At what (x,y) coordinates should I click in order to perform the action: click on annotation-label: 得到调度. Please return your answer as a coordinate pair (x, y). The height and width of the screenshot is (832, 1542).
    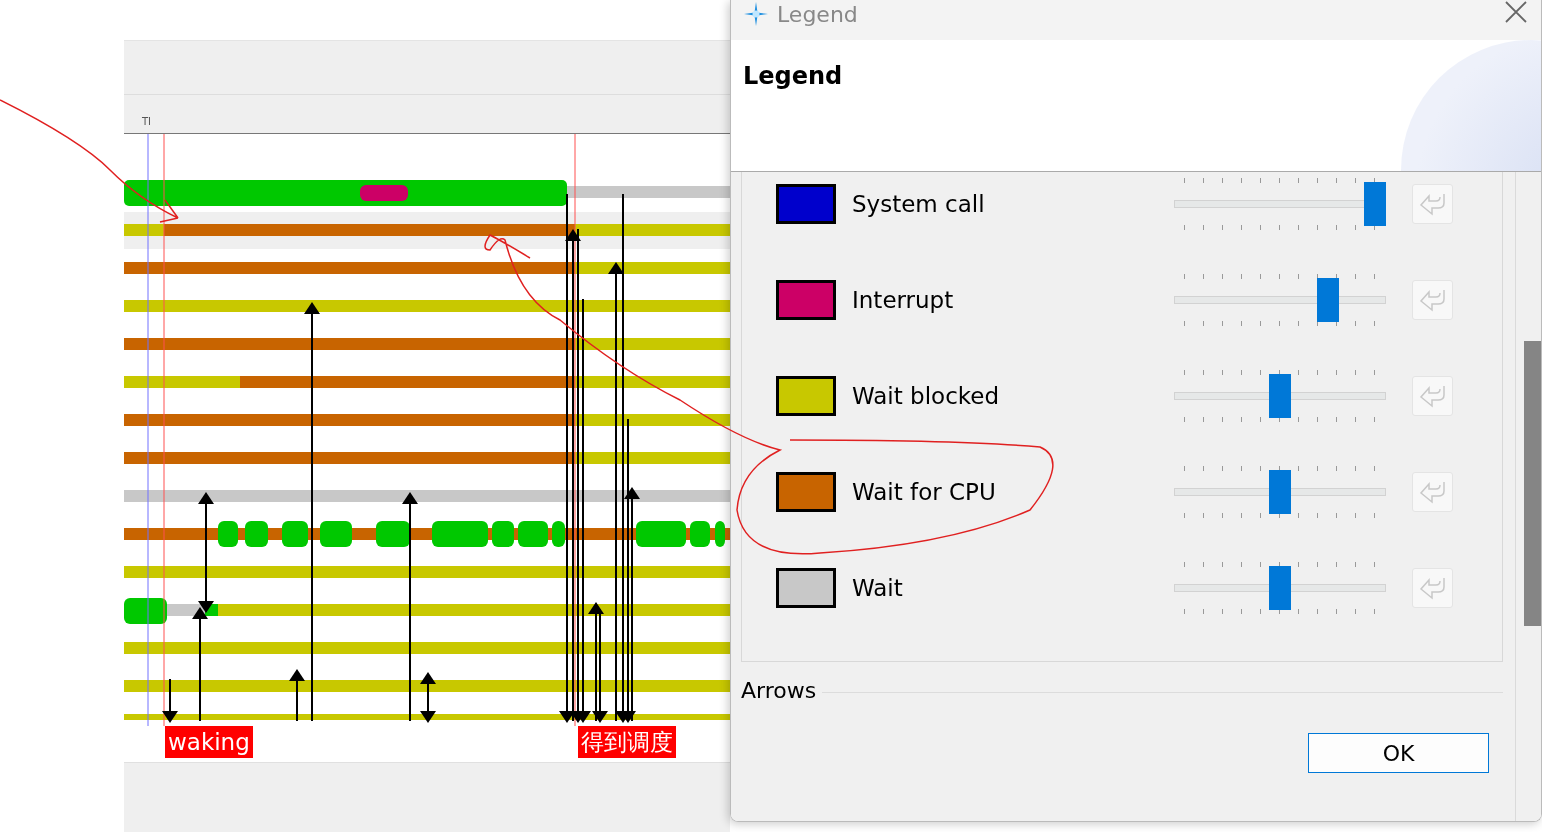
    Looking at the image, I should click on (626, 741).